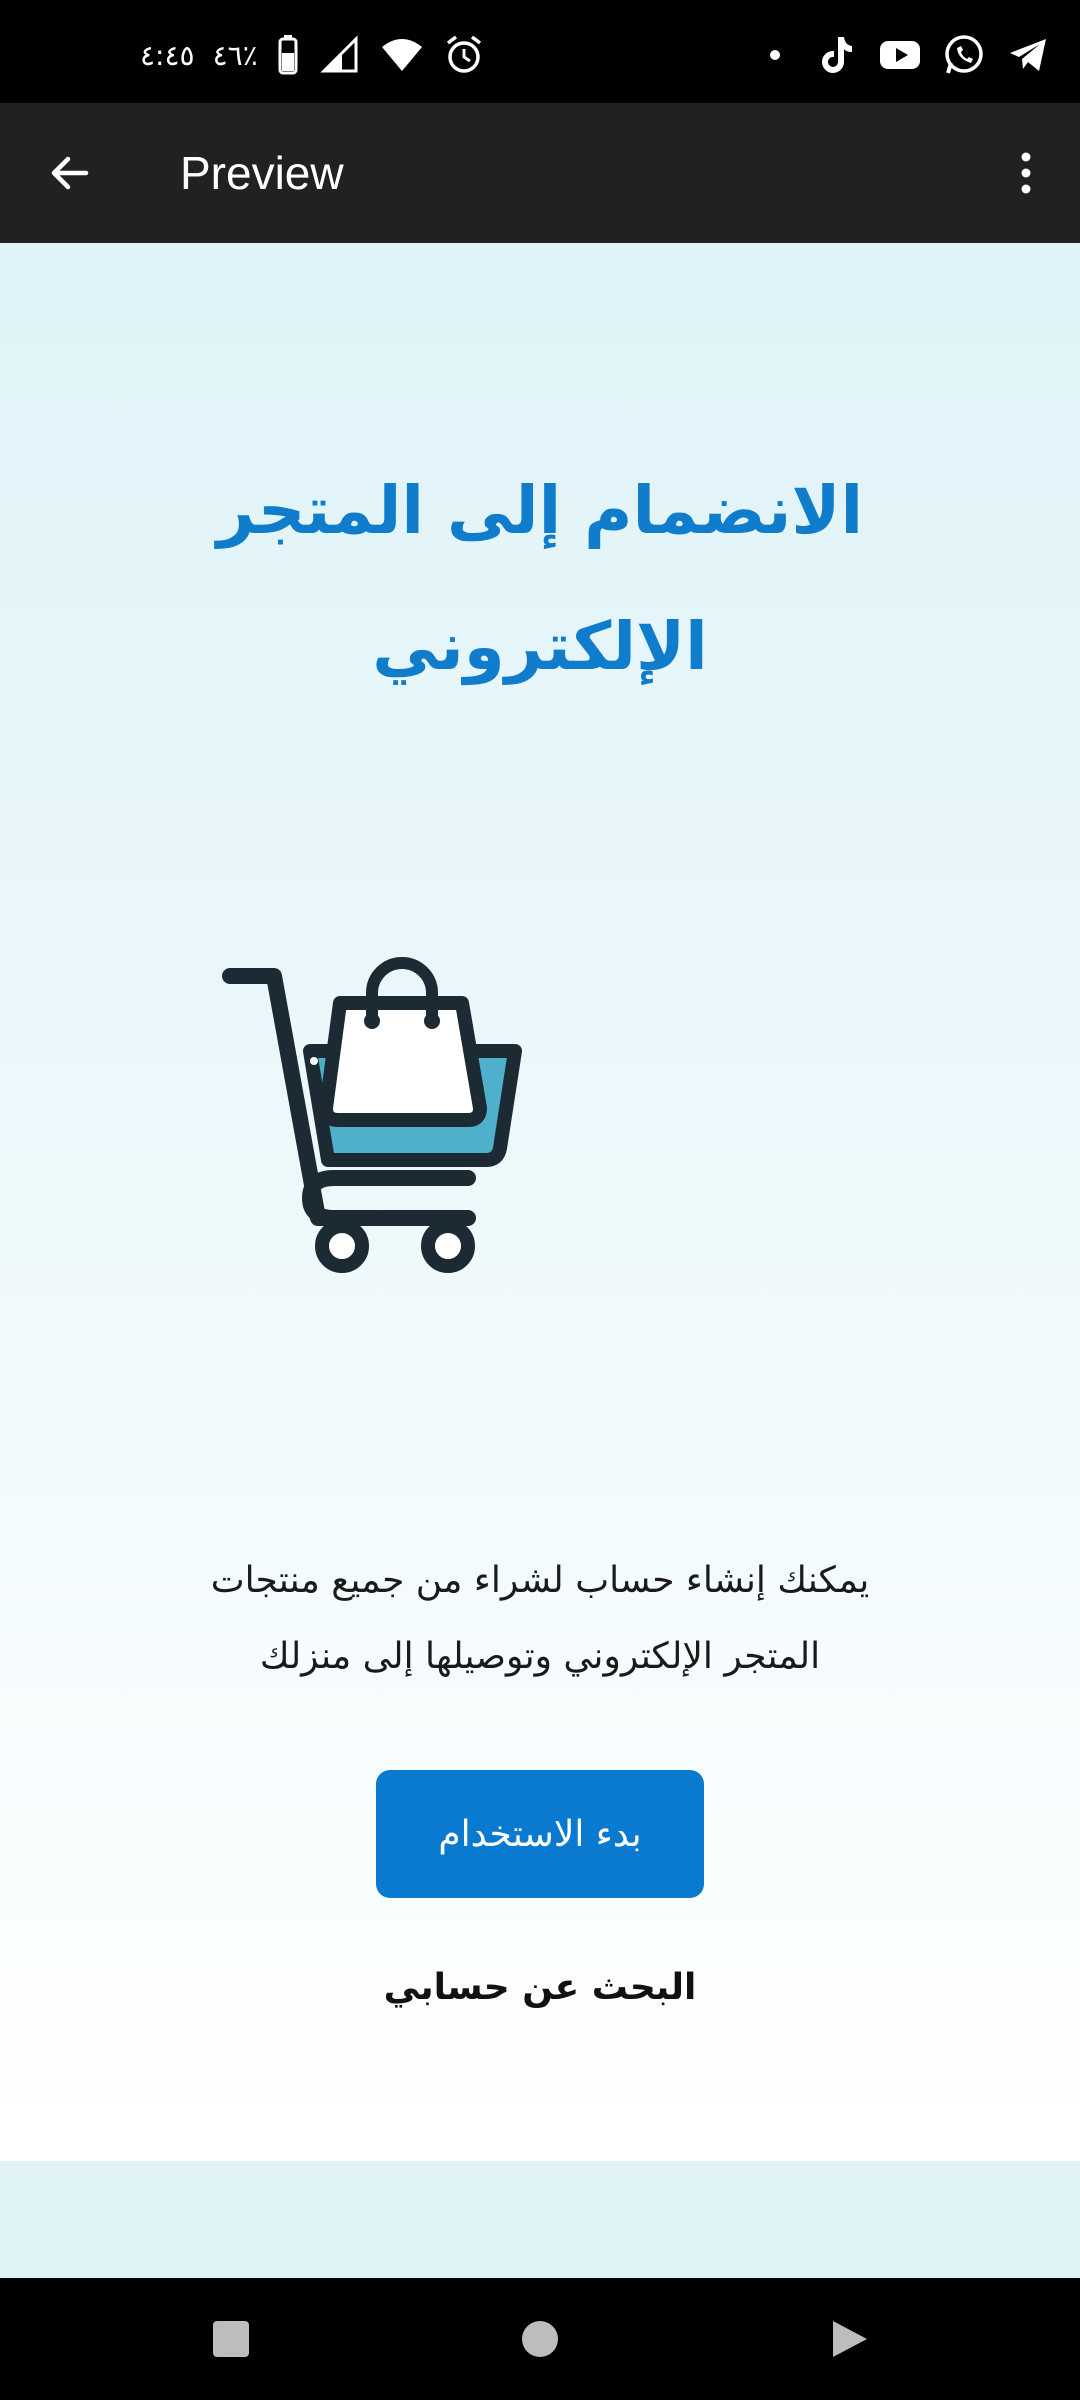  I want to click on battery-percent: ٤٦٪, so click(235, 55).